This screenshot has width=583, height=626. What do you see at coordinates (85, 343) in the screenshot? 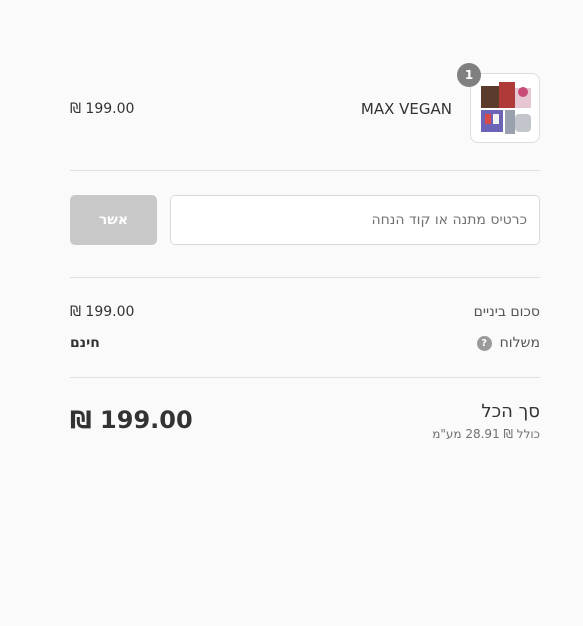
I see `shipping-value: חינם` at bounding box center [85, 343].